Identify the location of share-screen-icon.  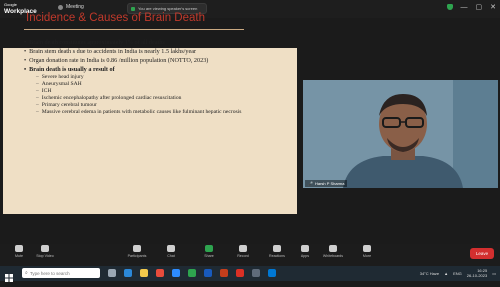
(209, 248).